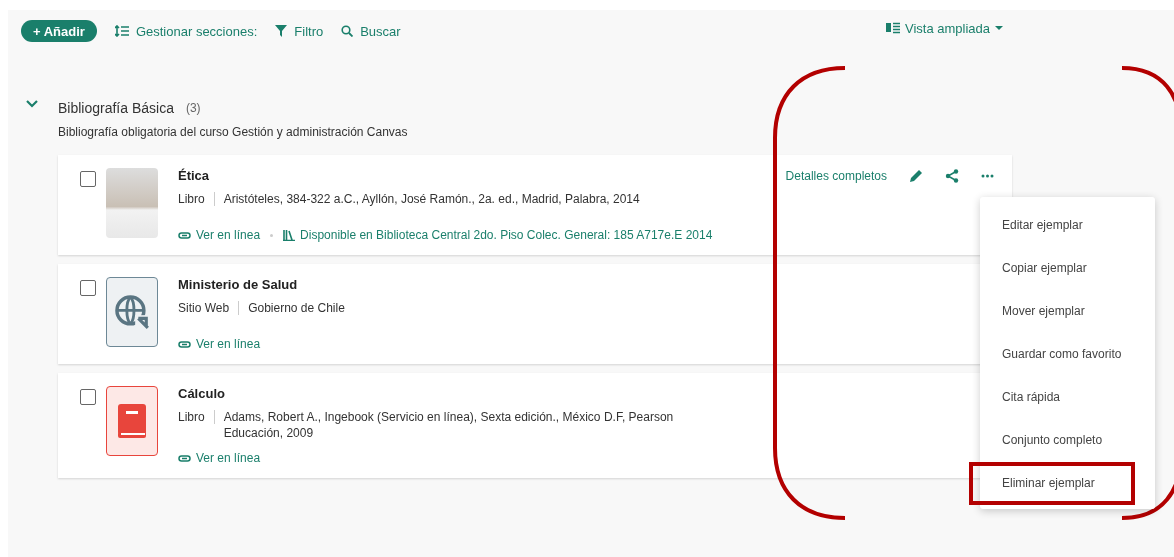 The image size is (1174, 557). Describe the element at coordinates (233, 132) in the screenshot. I see `section-description: Bibliografía obligatoria del curso Gestión y administración Canvas` at that location.